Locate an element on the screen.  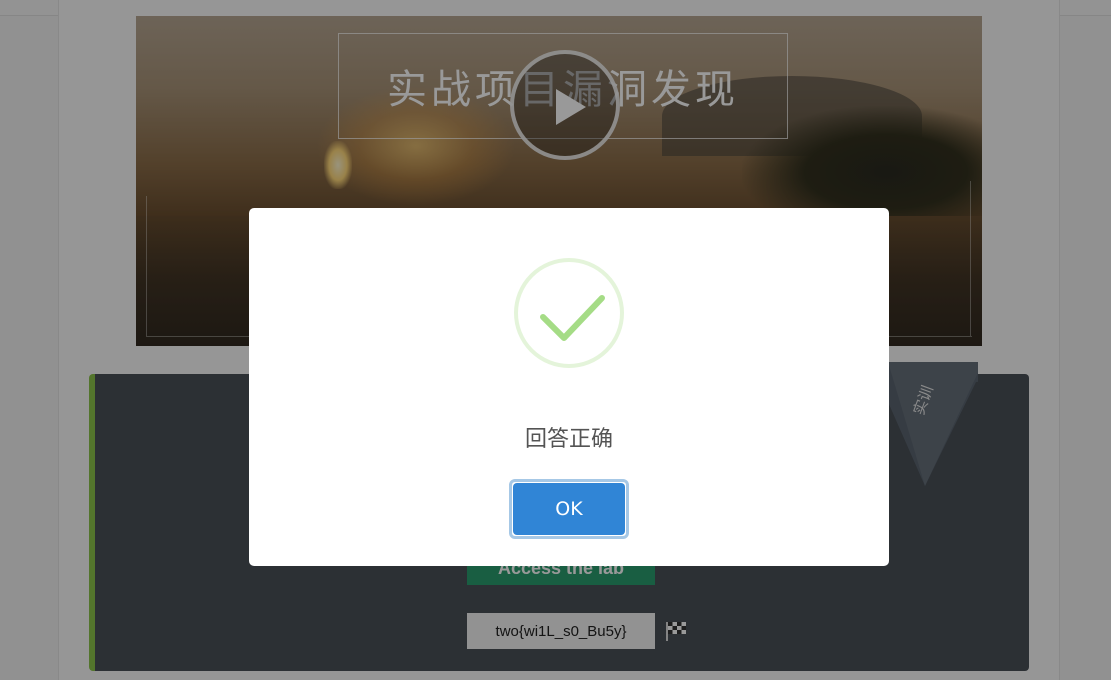
ok-button: OK is located at coordinates (569, 509).